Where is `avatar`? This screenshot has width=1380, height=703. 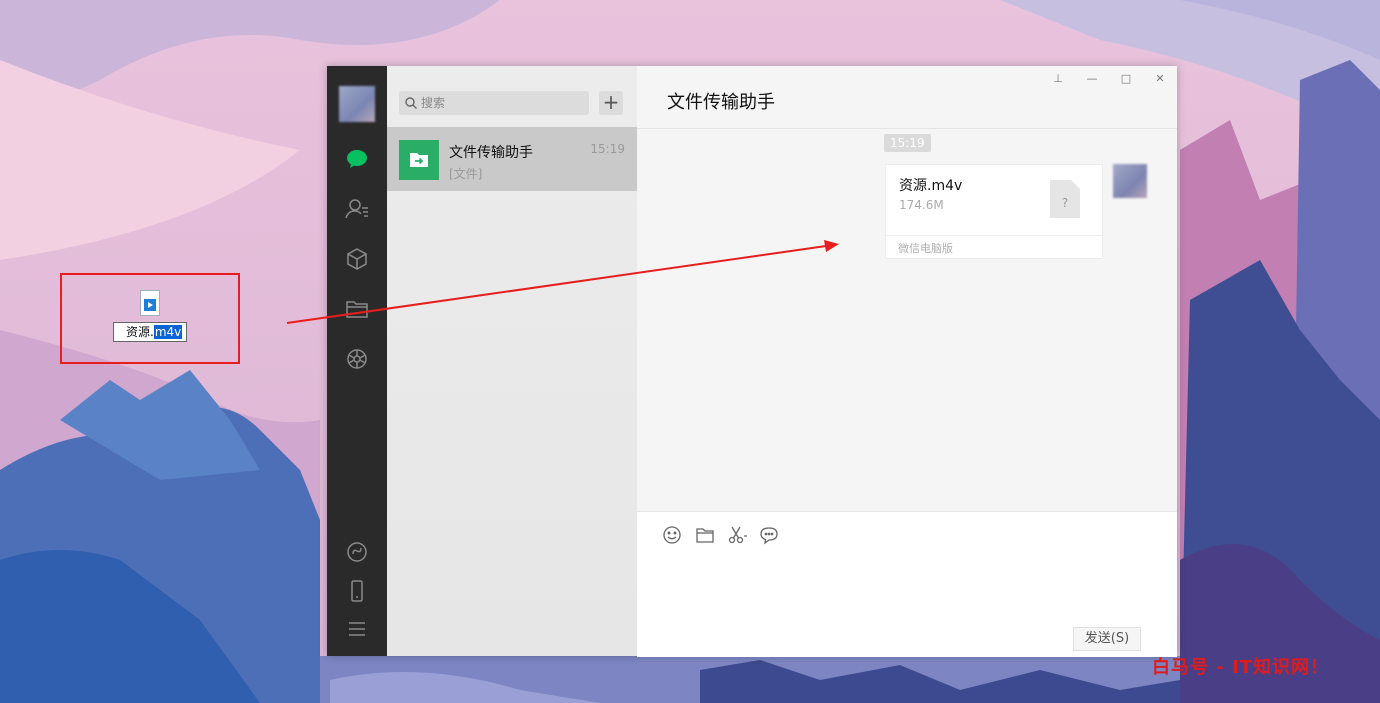 avatar is located at coordinates (357, 104).